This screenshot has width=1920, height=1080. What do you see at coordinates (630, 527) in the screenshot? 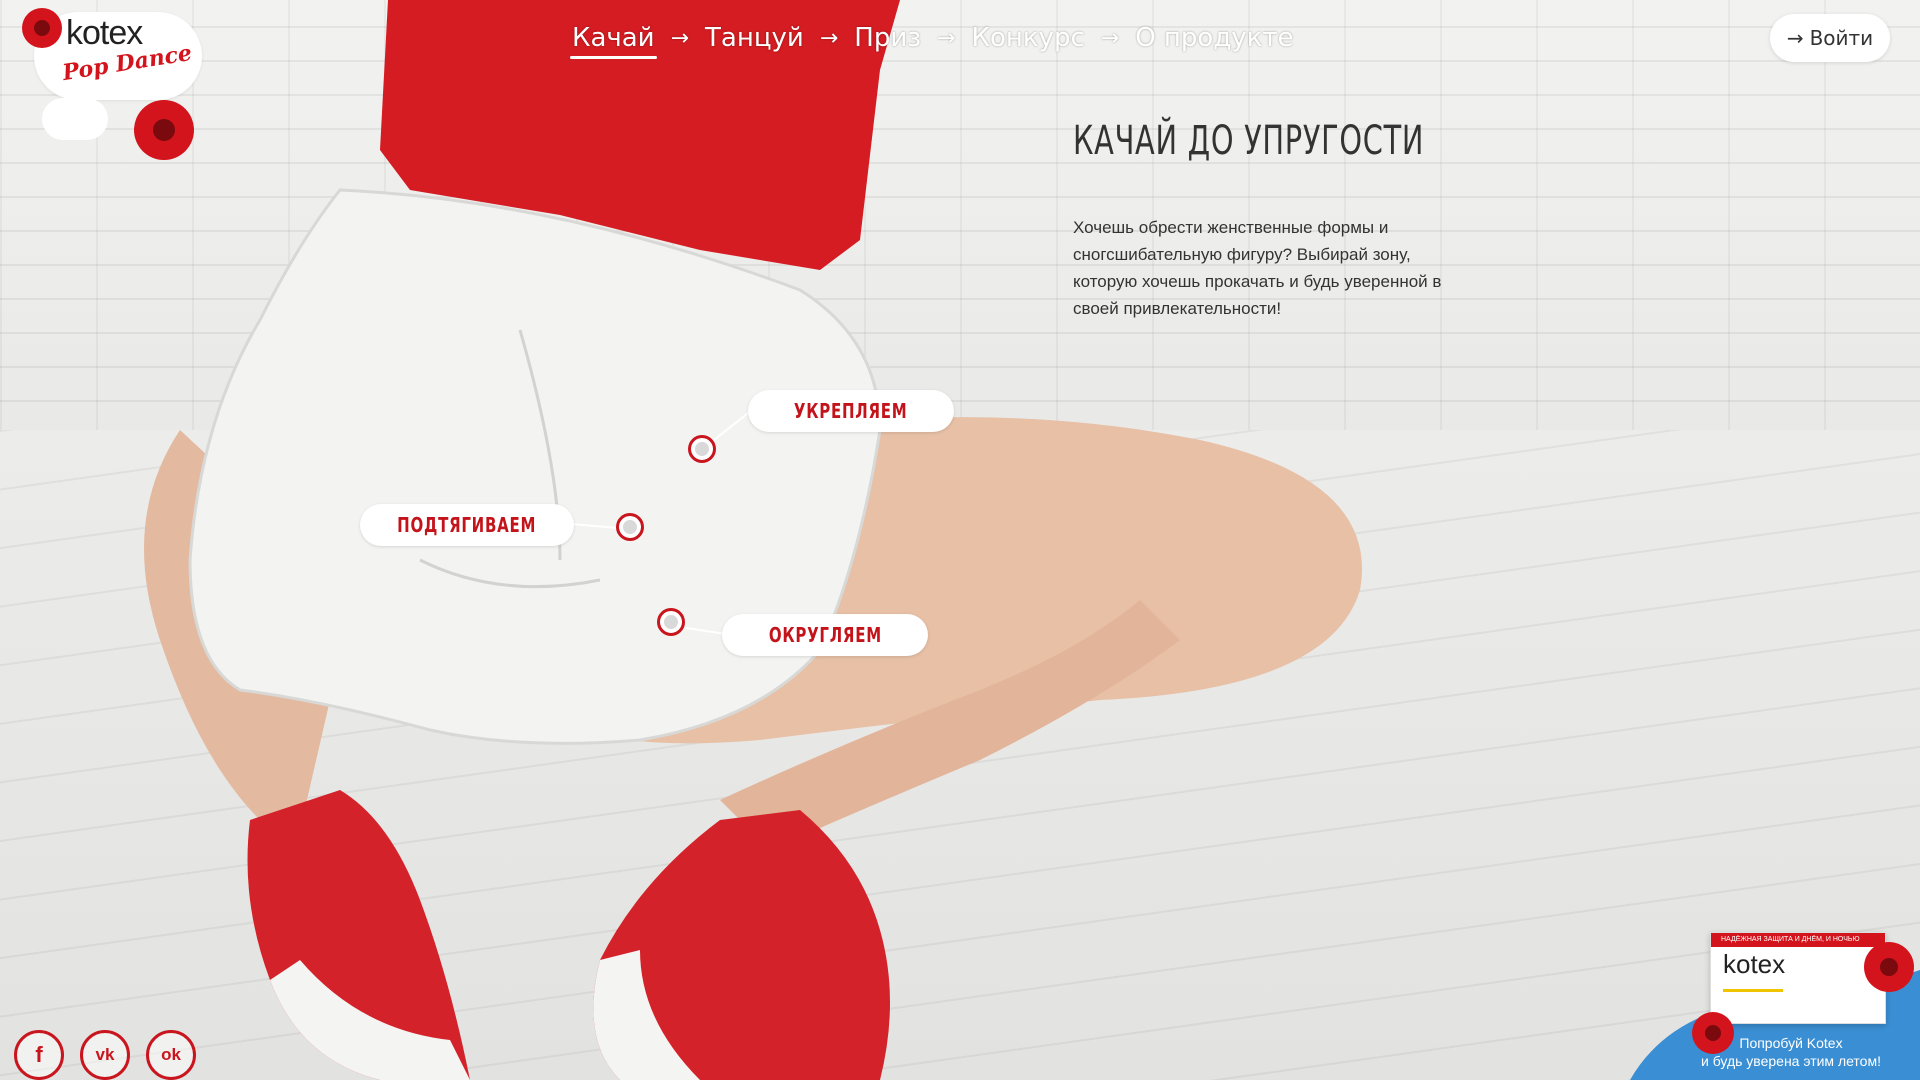
I see `zone-hotspot-podtyagivaem` at bounding box center [630, 527].